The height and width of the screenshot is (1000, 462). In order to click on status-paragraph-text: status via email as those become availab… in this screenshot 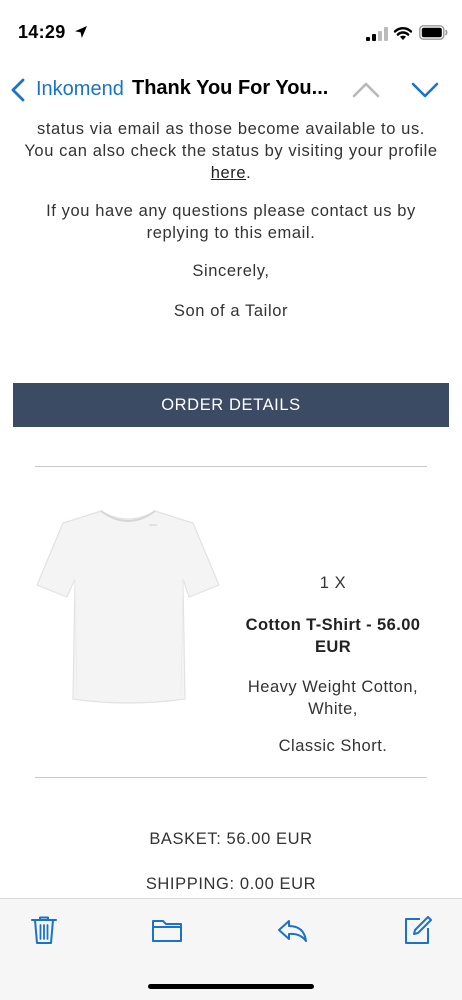, I will do `click(231, 140)`.